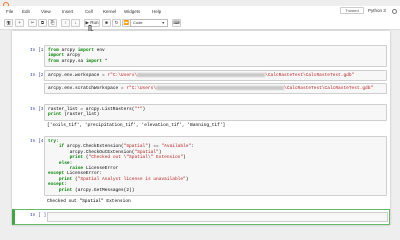 The image size is (400, 240). What do you see at coordinates (83, 174) in the screenshot?
I see `code-token: LicenseError:` at bounding box center [83, 174].